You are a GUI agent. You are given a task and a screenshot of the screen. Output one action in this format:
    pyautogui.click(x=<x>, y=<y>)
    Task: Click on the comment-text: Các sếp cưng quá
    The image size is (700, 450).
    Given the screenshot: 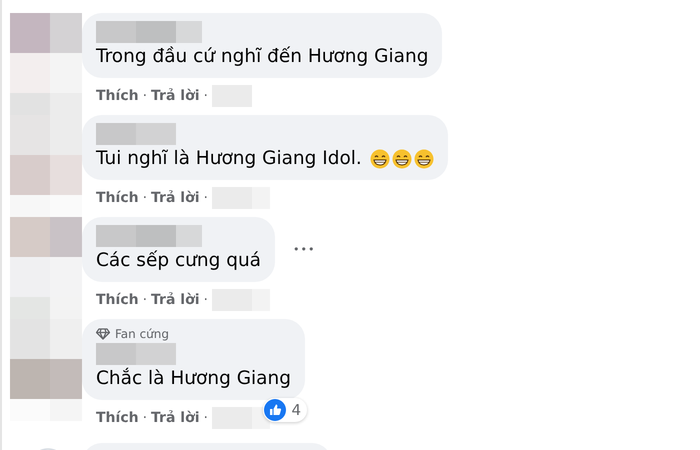 What is the action you would take?
    pyautogui.click(x=179, y=261)
    